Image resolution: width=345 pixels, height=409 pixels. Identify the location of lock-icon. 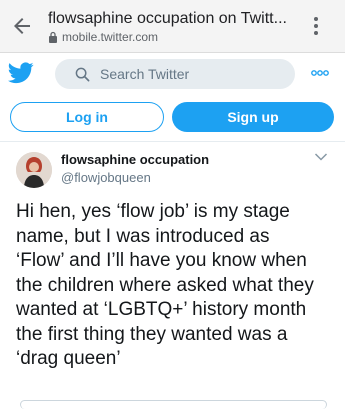
(53, 37).